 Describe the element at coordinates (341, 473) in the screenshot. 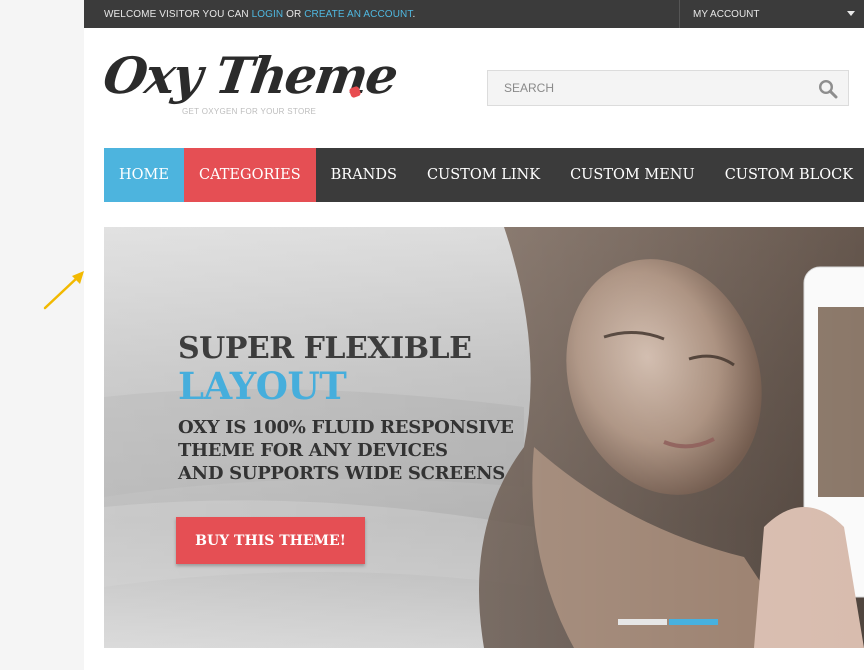

I see `slide-body-line: AND SUPPORTS WIDE SCREENS` at that location.